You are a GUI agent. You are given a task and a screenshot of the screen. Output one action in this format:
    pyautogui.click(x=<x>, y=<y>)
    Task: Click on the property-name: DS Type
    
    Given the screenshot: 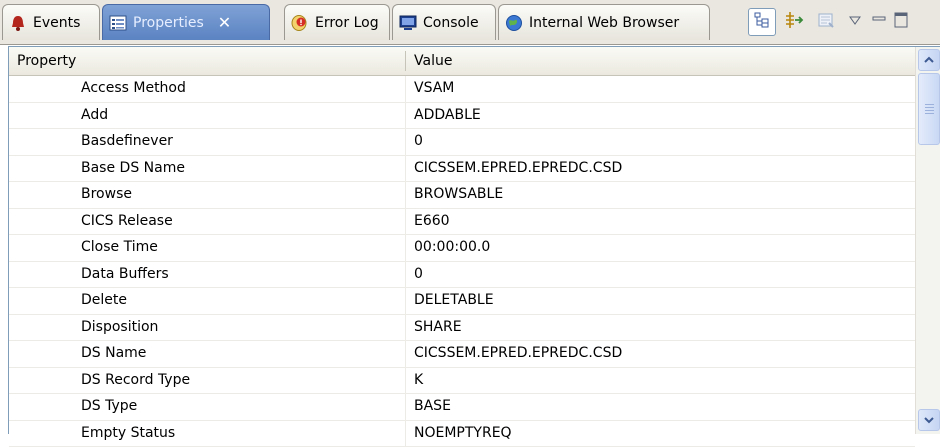 What is the action you would take?
    pyautogui.click(x=109, y=406)
    